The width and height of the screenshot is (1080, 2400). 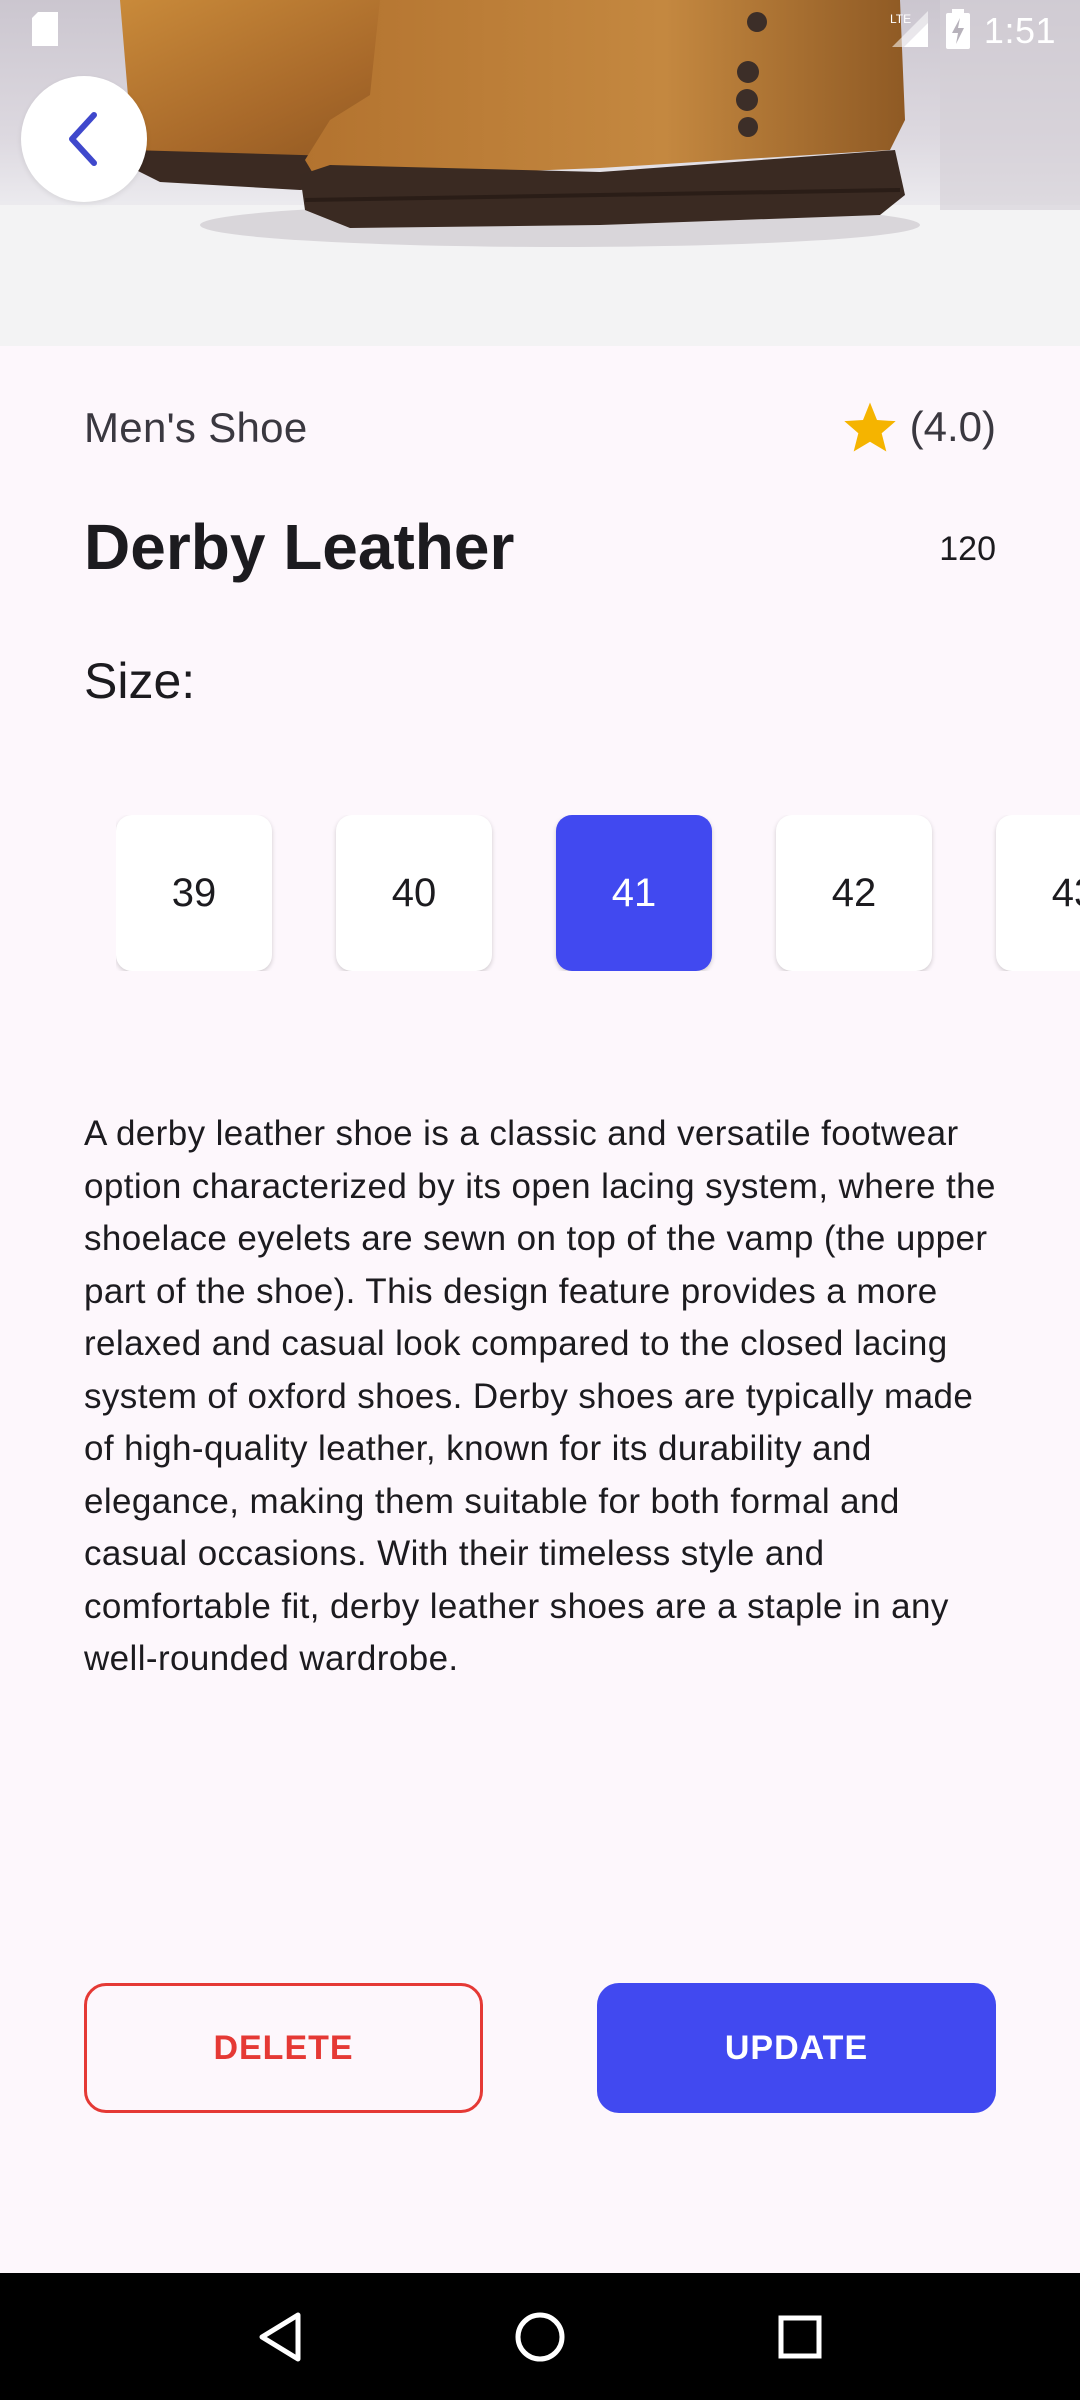 What do you see at coordinates (540, 31) in the screenshot?
I see `status-bar: LTE 1:51` at bounding box center [540, 31].